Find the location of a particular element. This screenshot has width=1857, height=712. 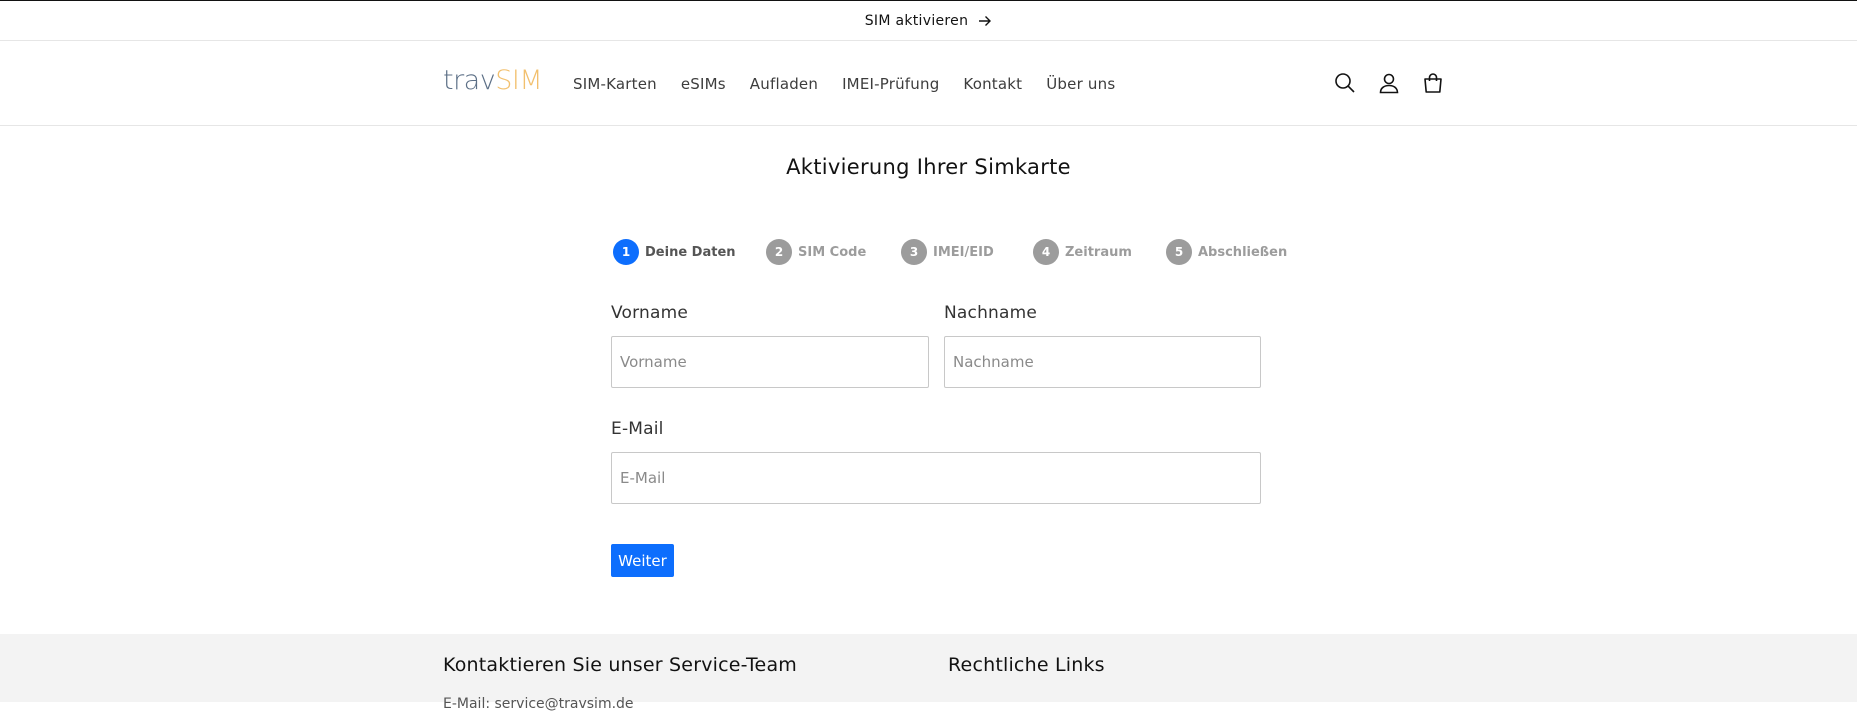

step-1: 1 Deine Daten is located at coordinates (674, 252).